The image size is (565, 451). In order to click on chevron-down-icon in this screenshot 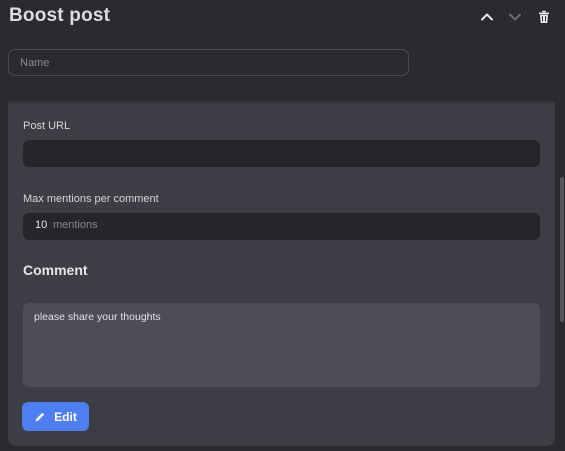, I will do `click(515, 17)`.